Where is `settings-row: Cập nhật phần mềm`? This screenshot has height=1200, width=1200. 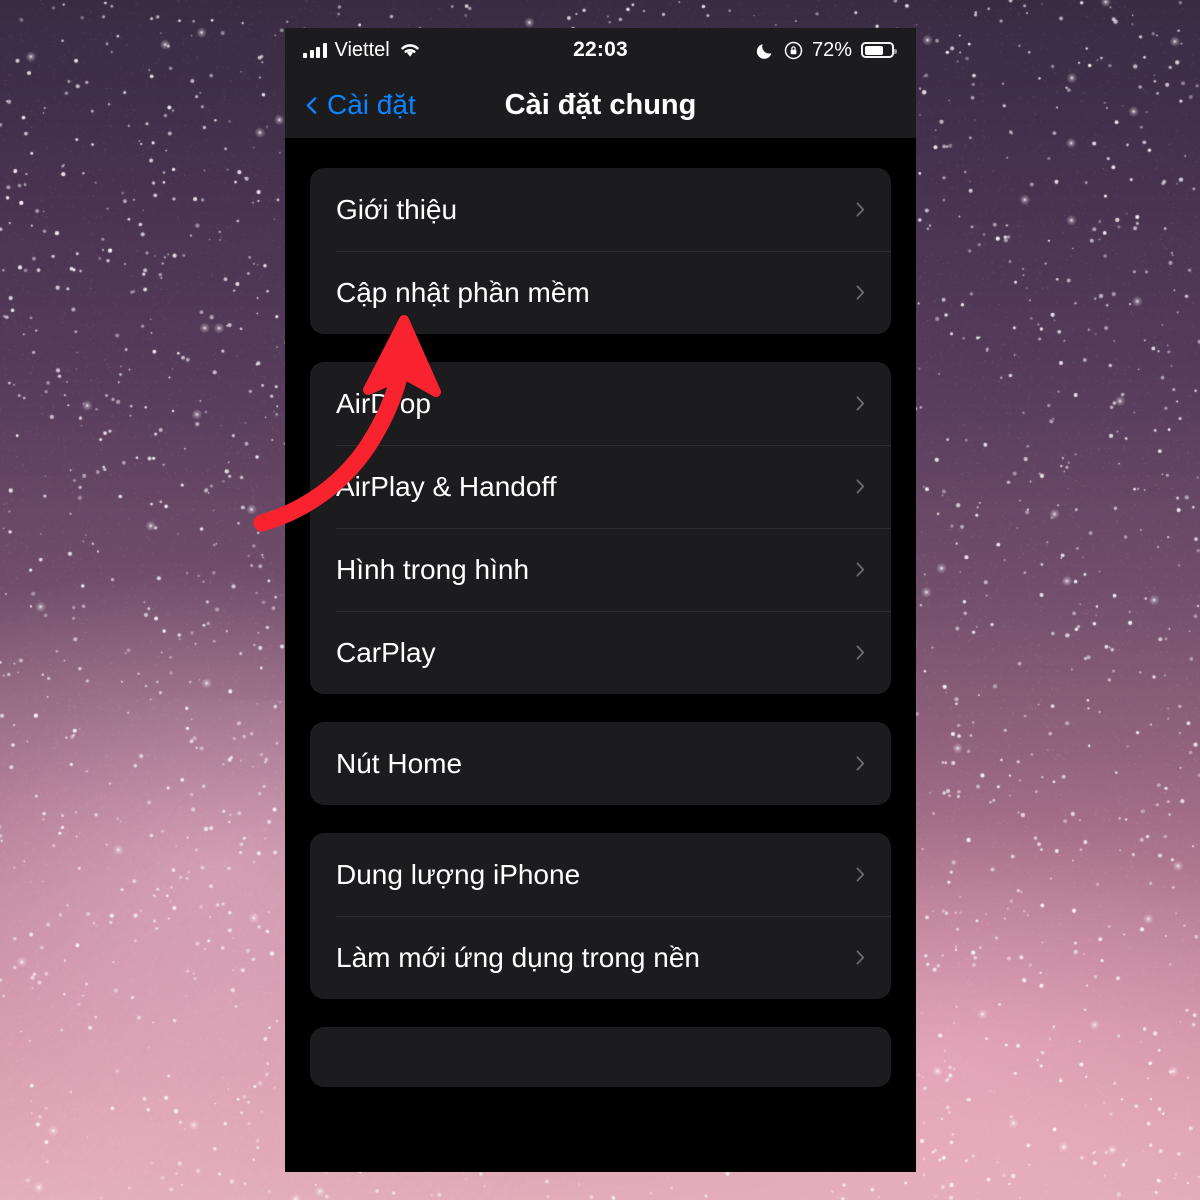 settings-row: Cập nhật phần mềm is located at coordinates (600, 292).